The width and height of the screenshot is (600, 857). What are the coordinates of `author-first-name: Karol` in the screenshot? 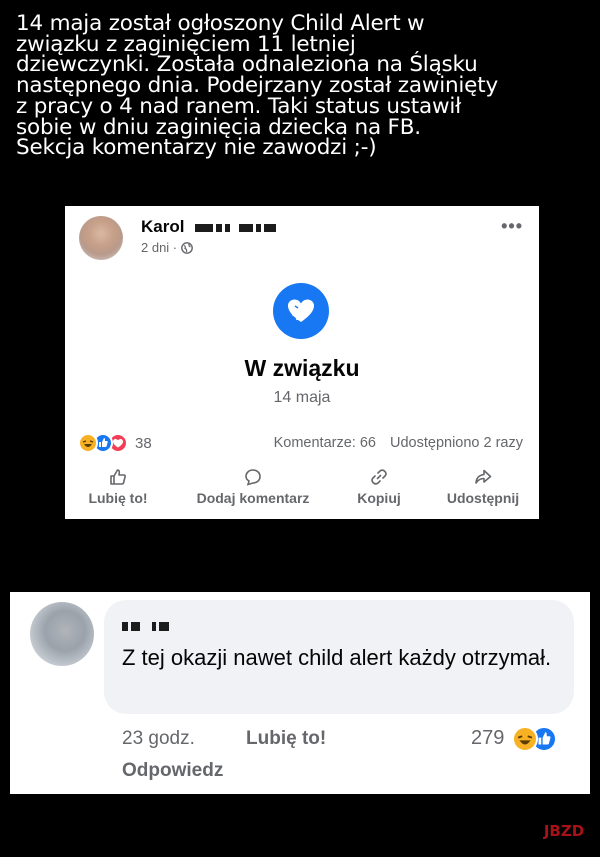 It's located at (163, 226).